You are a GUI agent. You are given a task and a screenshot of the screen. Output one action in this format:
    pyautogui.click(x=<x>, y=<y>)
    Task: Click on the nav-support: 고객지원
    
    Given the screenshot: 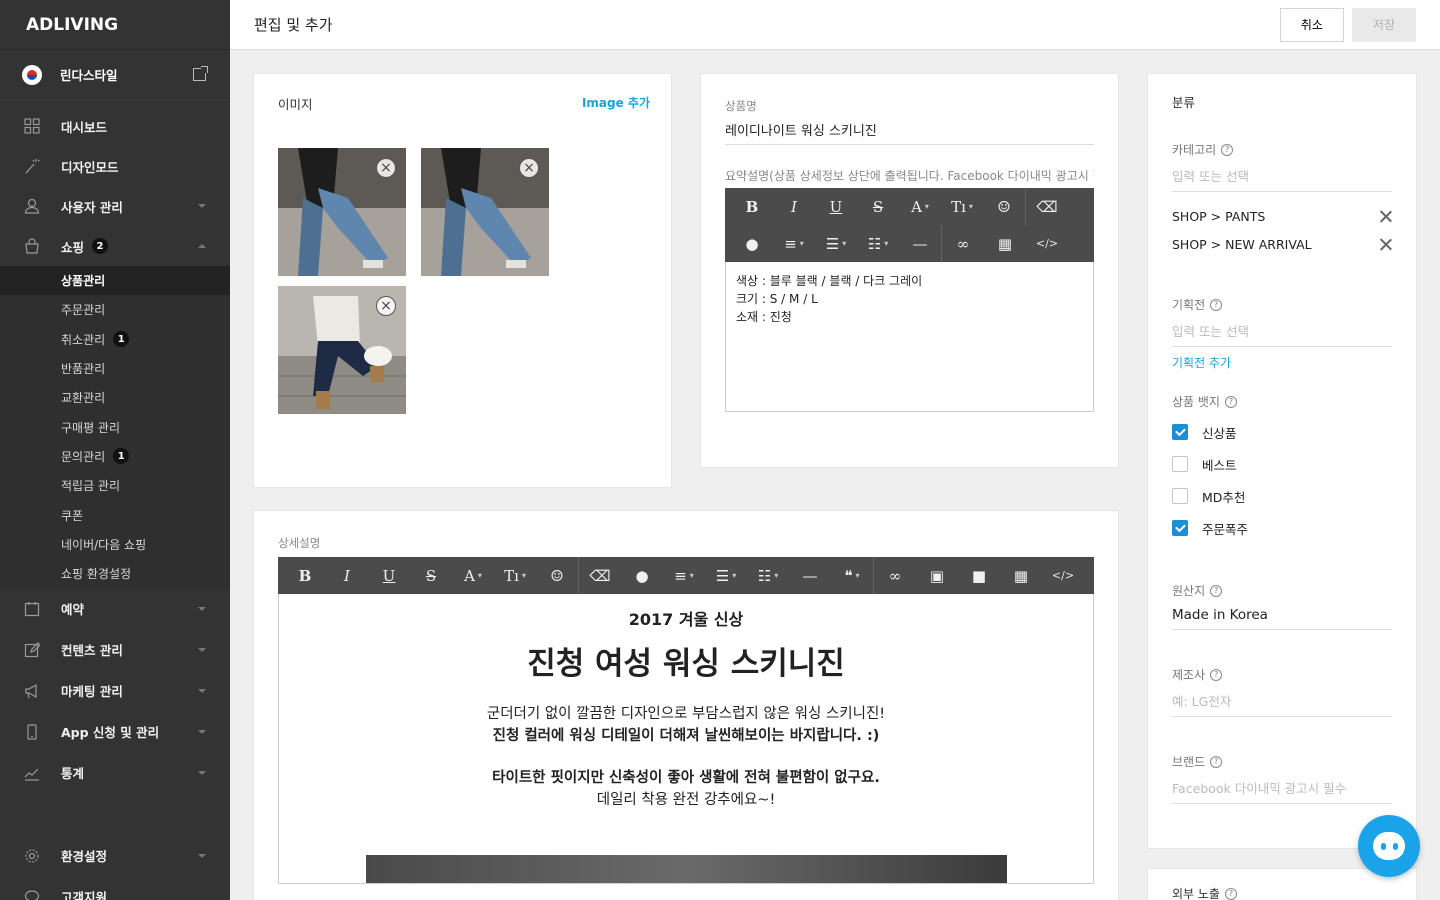 What is the action you would take?
    pyautogui.click(x=115, y=888)
    